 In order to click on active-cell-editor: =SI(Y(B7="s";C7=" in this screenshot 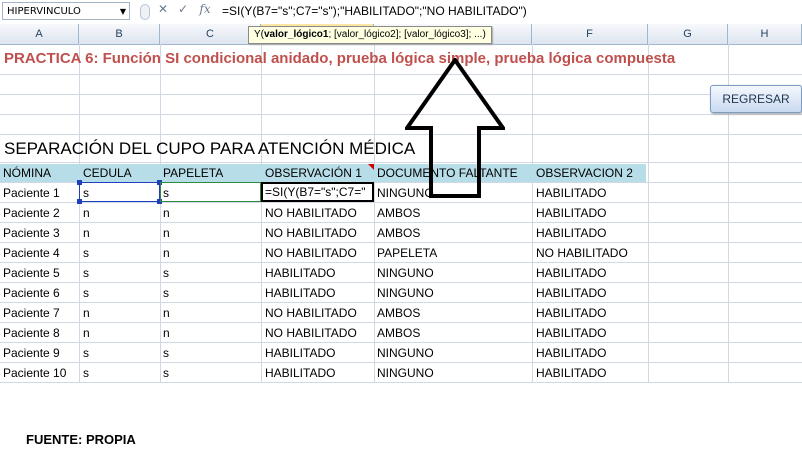, I will do `click(317, 192)`.